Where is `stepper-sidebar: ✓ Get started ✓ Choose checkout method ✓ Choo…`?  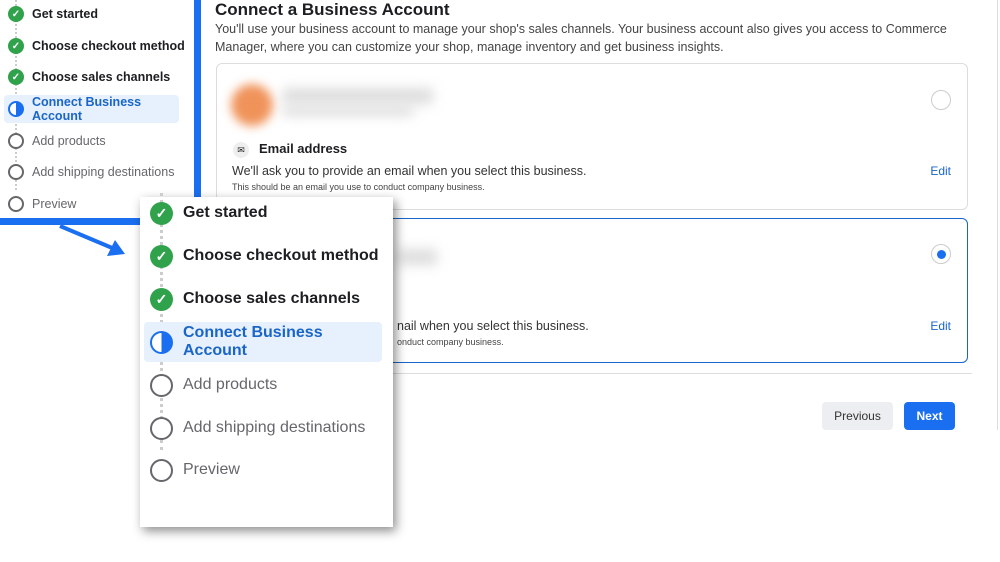 stepper-sidebar: ✓ Get started ✓ Choose checkout method ✓ Choo… is located at coordinates (100, 112).